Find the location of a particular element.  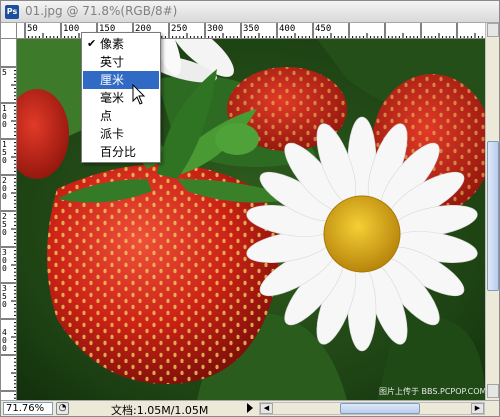

menu-item-pixels: ✔ 像素 is located at coordinates (121, 44).